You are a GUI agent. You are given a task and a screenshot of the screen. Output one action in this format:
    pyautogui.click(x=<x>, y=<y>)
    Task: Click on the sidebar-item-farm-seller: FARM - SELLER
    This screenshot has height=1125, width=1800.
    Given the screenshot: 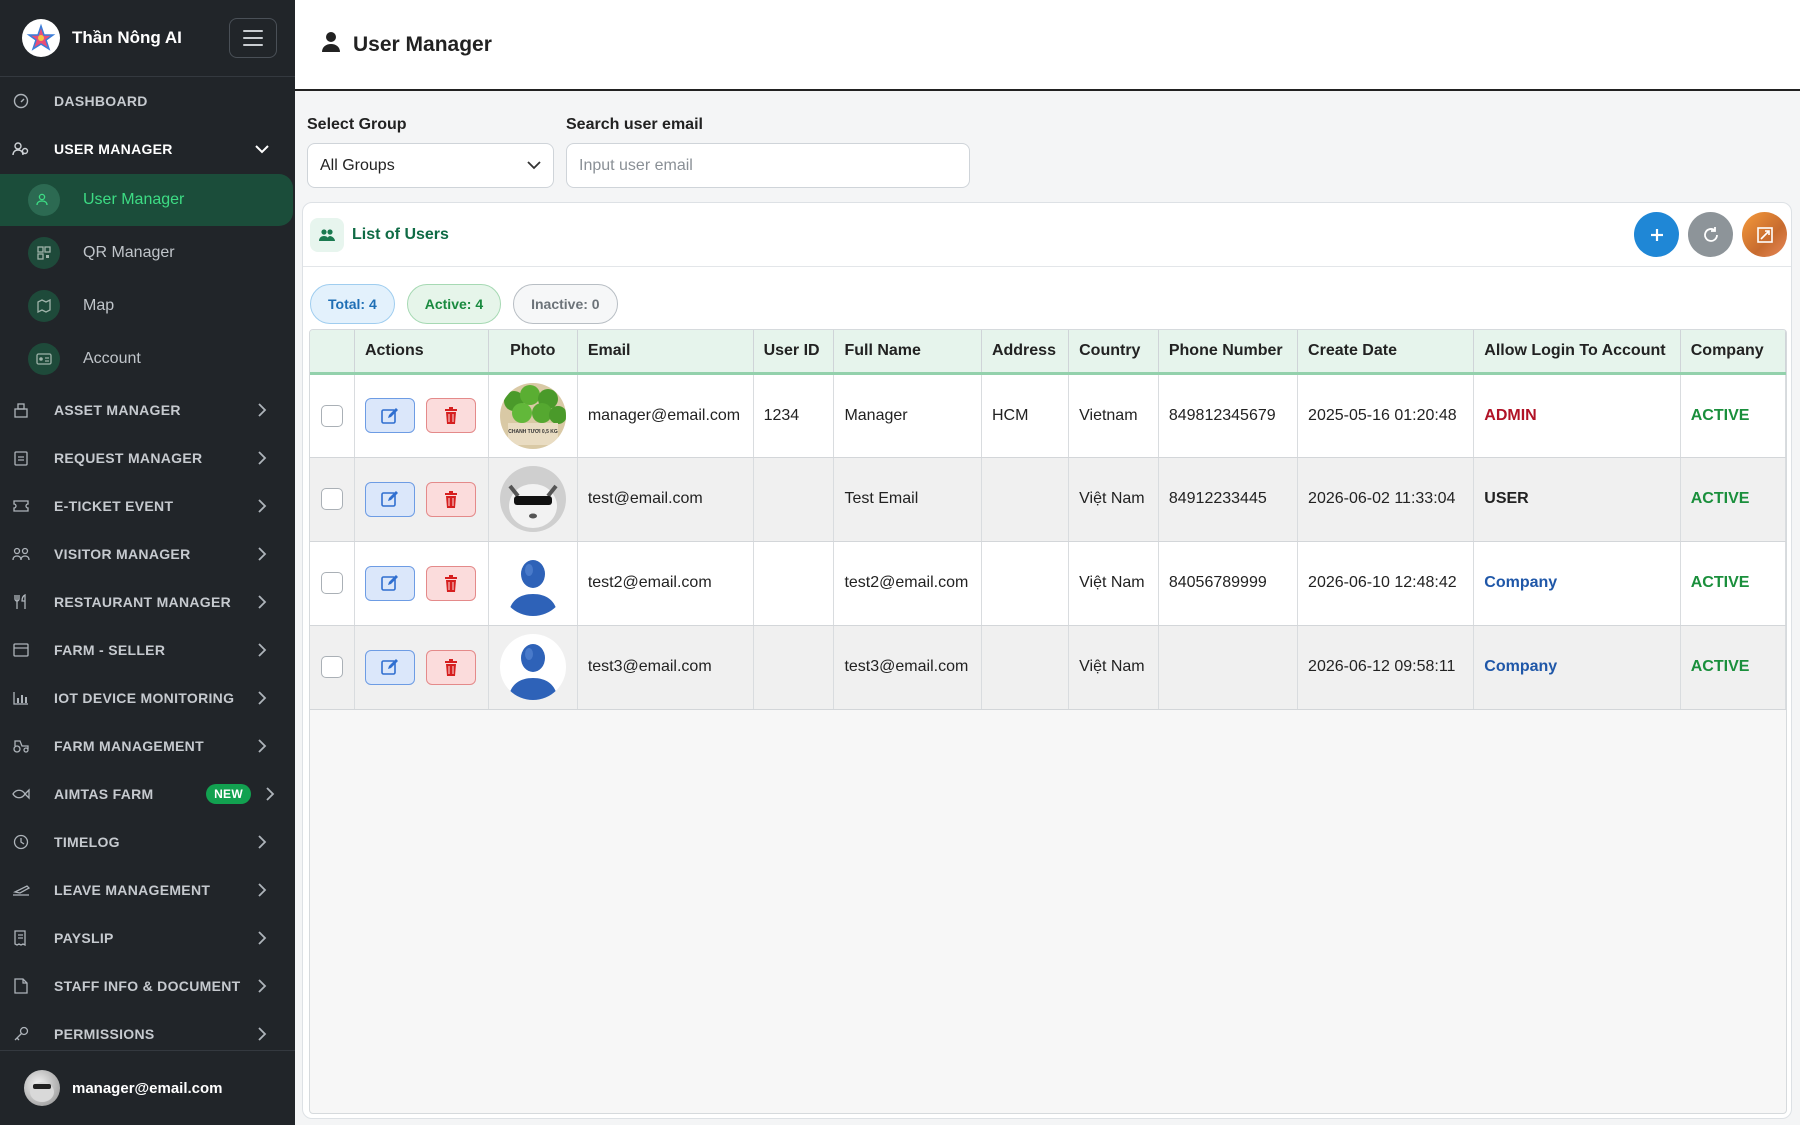 What is the action you would take?
    pyautogui.click(x=147, y=650)
    